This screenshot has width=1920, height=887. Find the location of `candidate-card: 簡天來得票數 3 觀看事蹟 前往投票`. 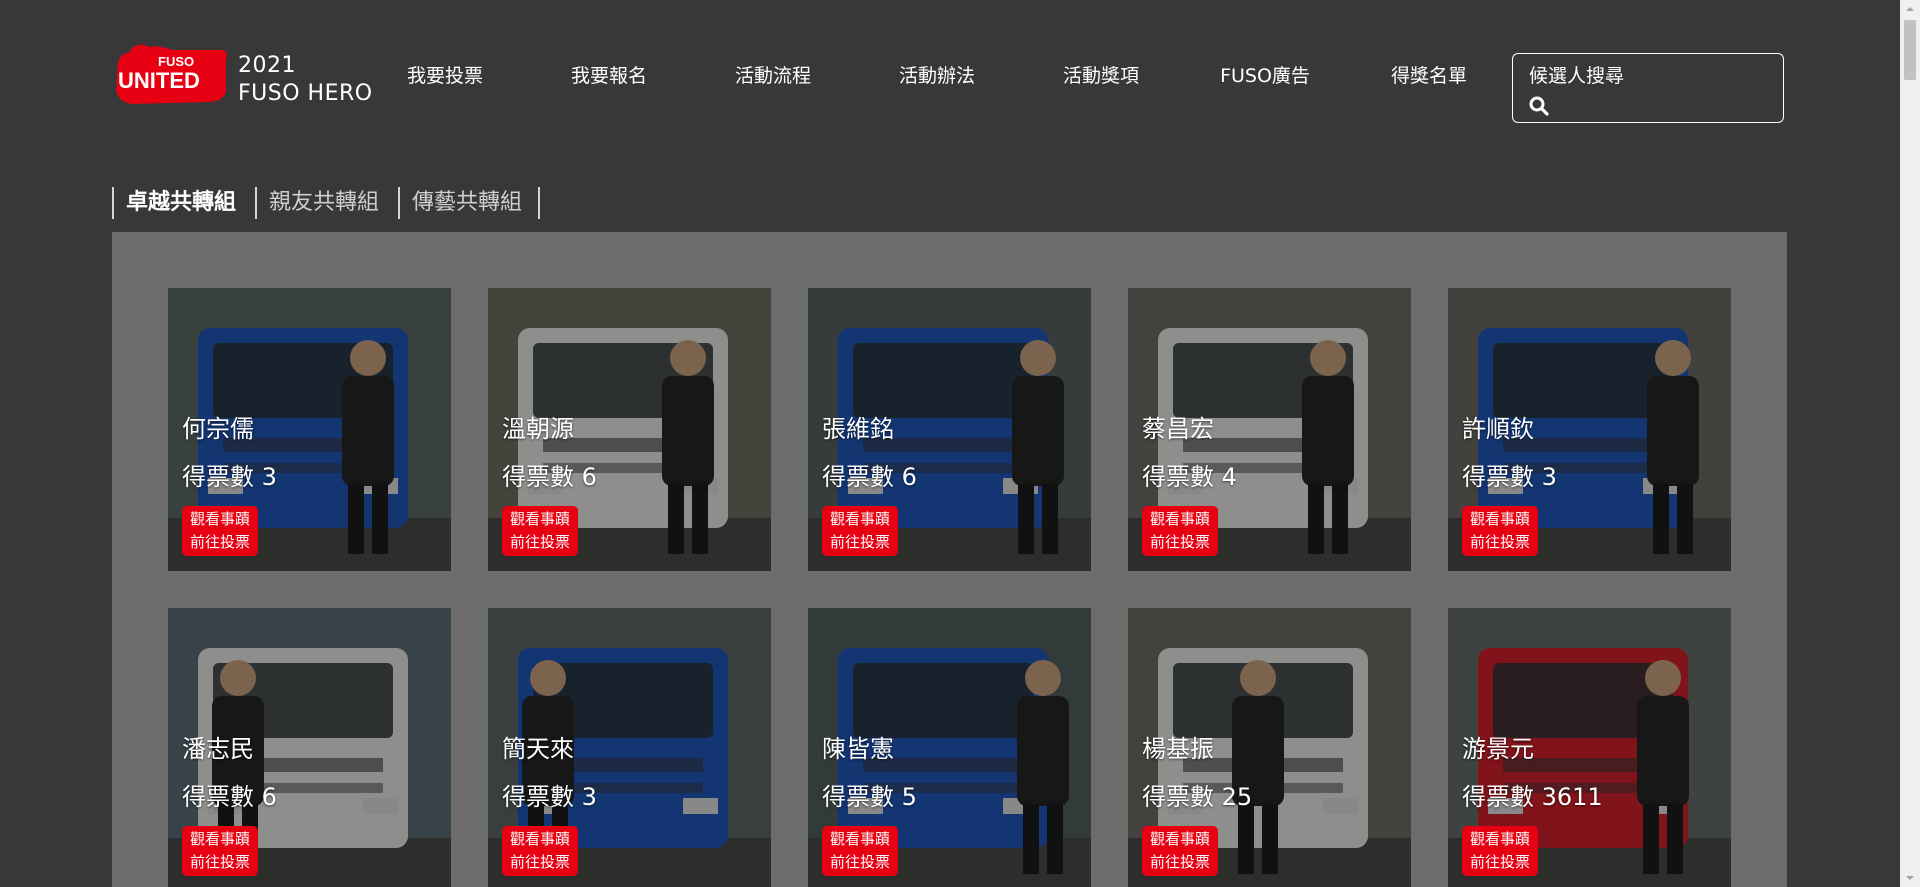

candidate-card: 簡天來得票數 3 觀看事蹟 前往投票 is located at coordinates (629, 747).